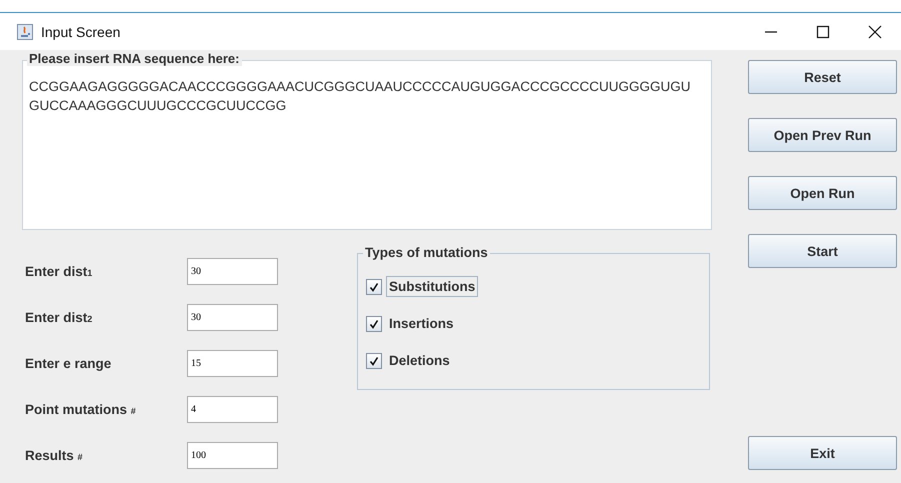 This screenshot has width=901, height=483. What do you see at coordinates (822, 77) in the screenshot?
I see `action-button: Reset` at bounding box center [822, 77].